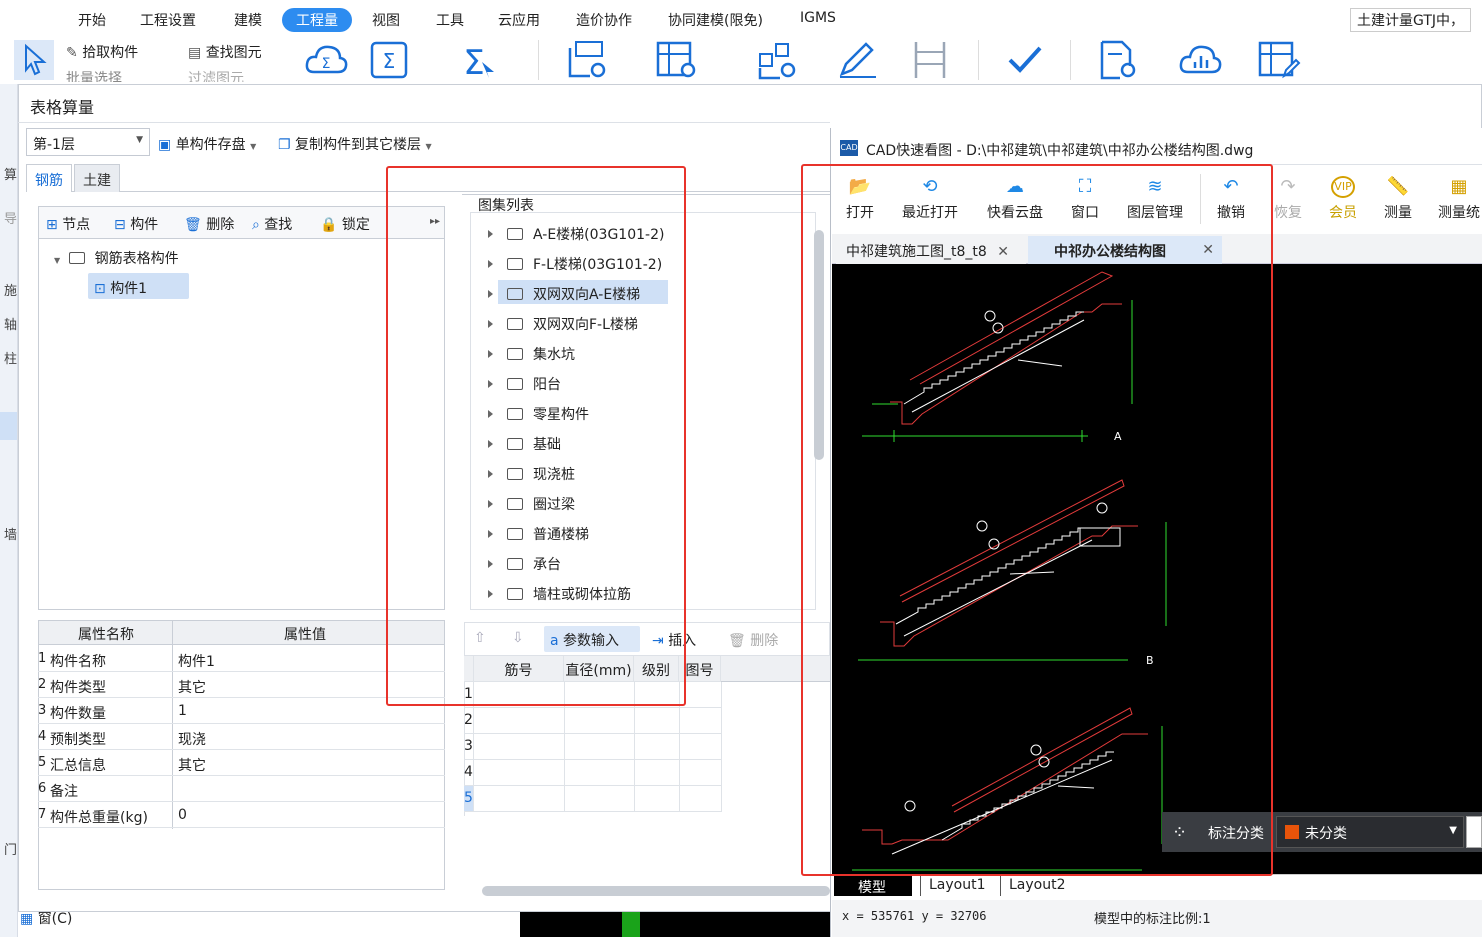 This screenshot has height=937, width=1482. Describe the element at coordinates (1459, 186) in the screenshot. I see `measure-stat-icon: ▦` at that location.